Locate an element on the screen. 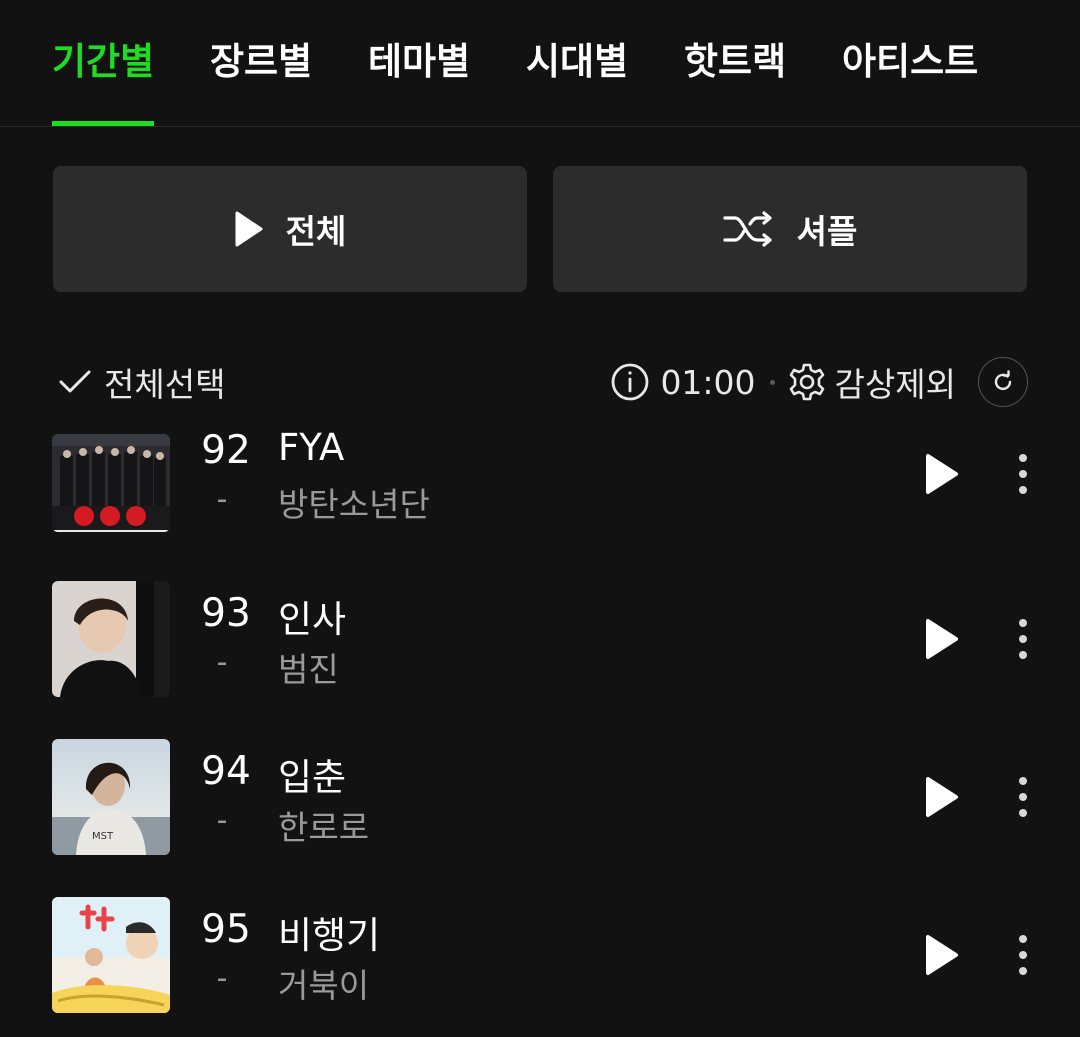 The width and height of the screenshot is (1080, 1037). shuffle-button: 셔플 is located at coordinates (790, 229).